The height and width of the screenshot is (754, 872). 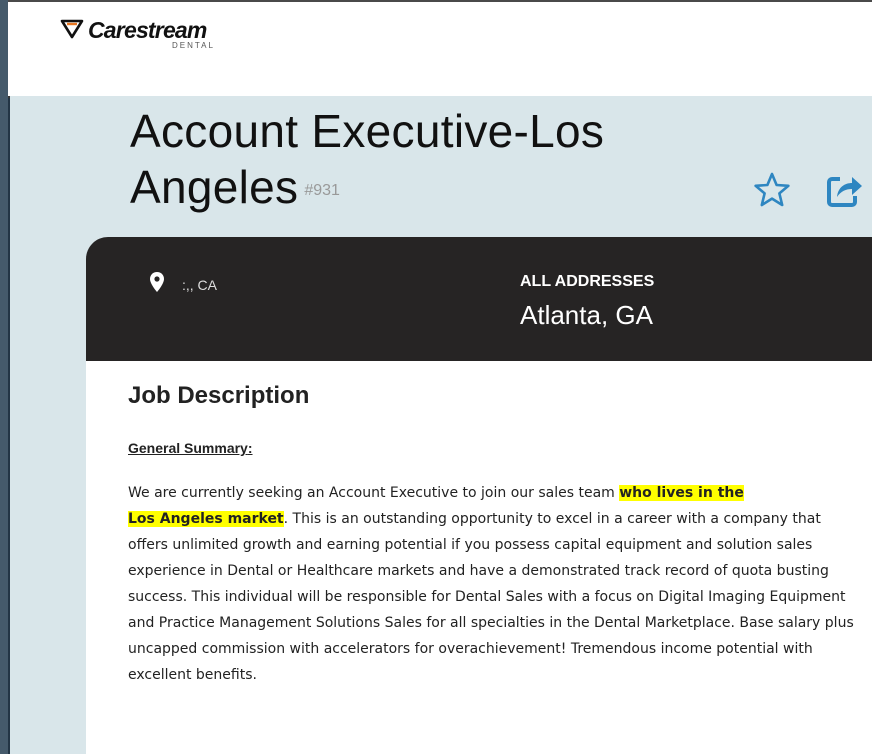 I want to click on logo-text: Carestream, so click(x=147, y=30).